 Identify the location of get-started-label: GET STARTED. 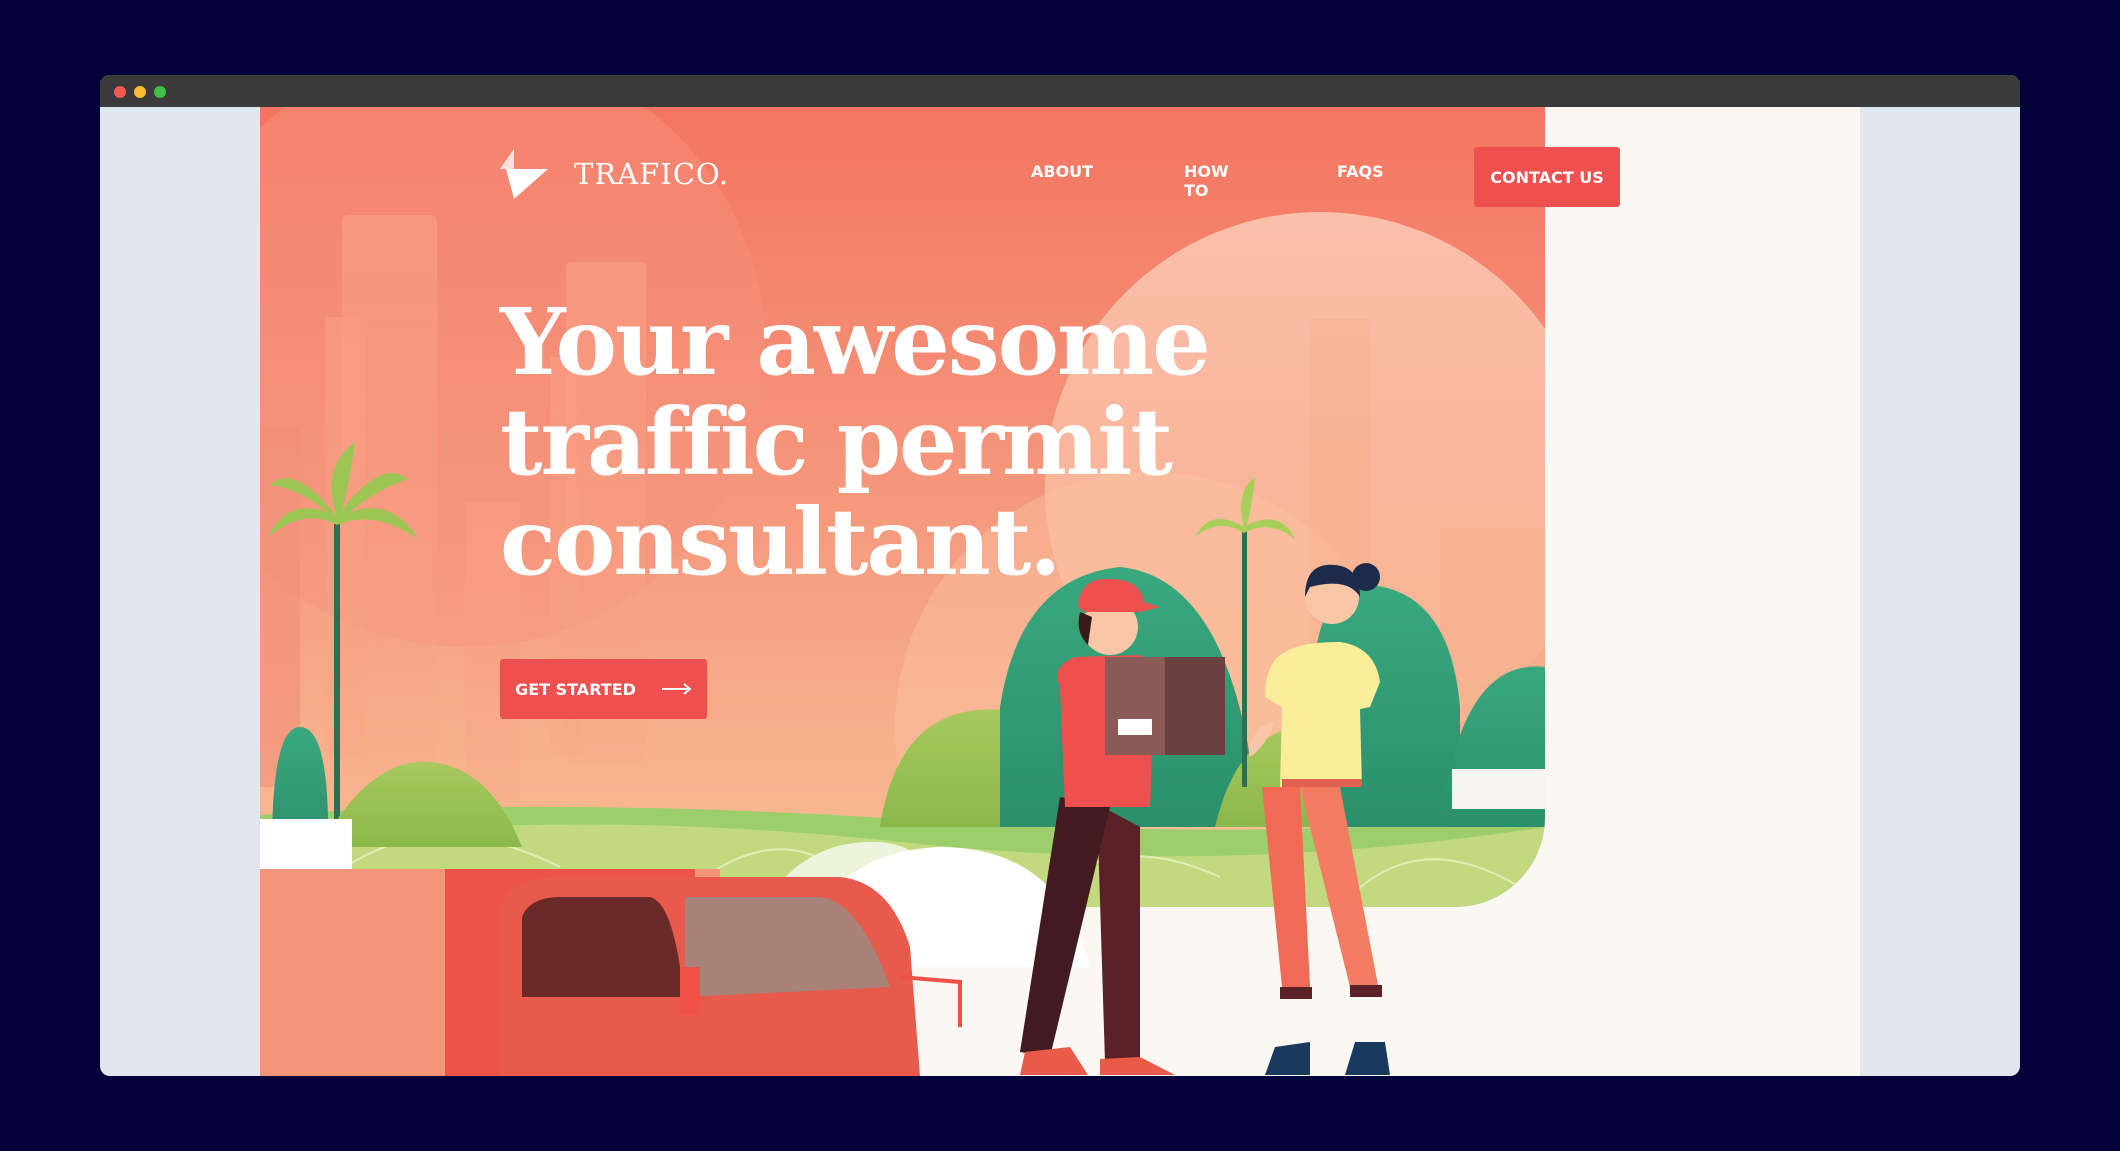
(575, 689).